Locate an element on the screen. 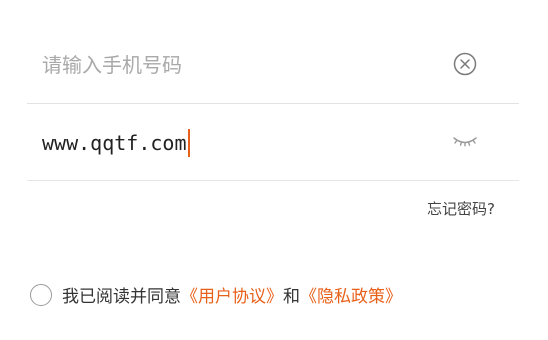  phone-input is located at coordinates (242, 65).